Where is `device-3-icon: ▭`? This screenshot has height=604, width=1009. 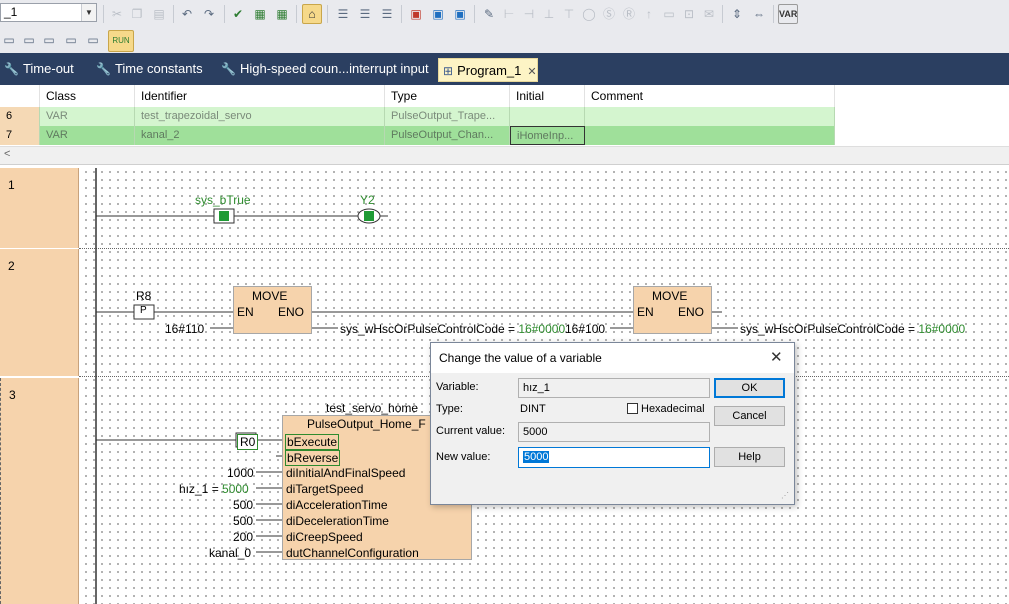 device-3-icon: ▭ is located at coordinates (49, 40).